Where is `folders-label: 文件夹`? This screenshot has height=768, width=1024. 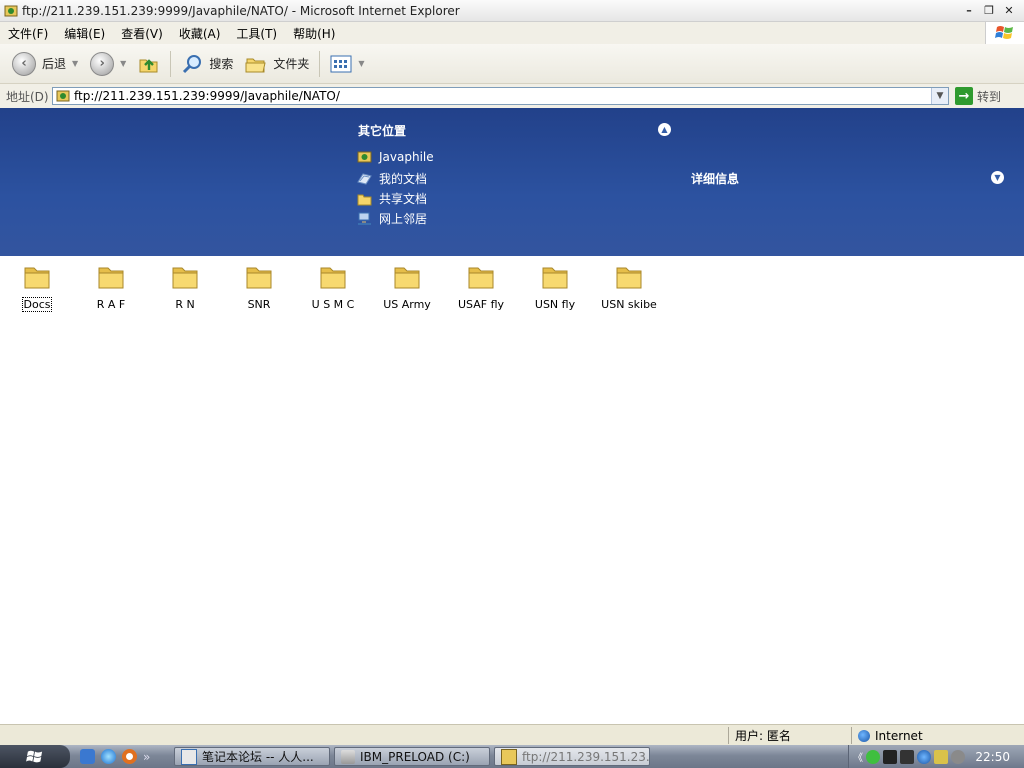 folders-label: 文件夹 is located at coordinates (291, 64).